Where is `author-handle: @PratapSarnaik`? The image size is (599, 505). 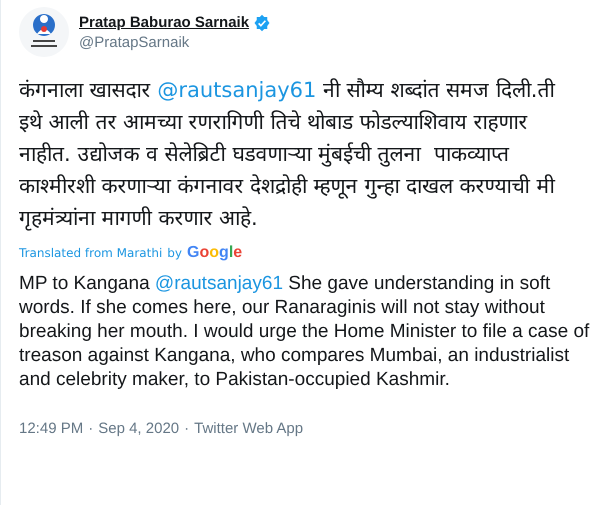 author-handle: @PratapSarnaik is located at coordinates (175, 42).